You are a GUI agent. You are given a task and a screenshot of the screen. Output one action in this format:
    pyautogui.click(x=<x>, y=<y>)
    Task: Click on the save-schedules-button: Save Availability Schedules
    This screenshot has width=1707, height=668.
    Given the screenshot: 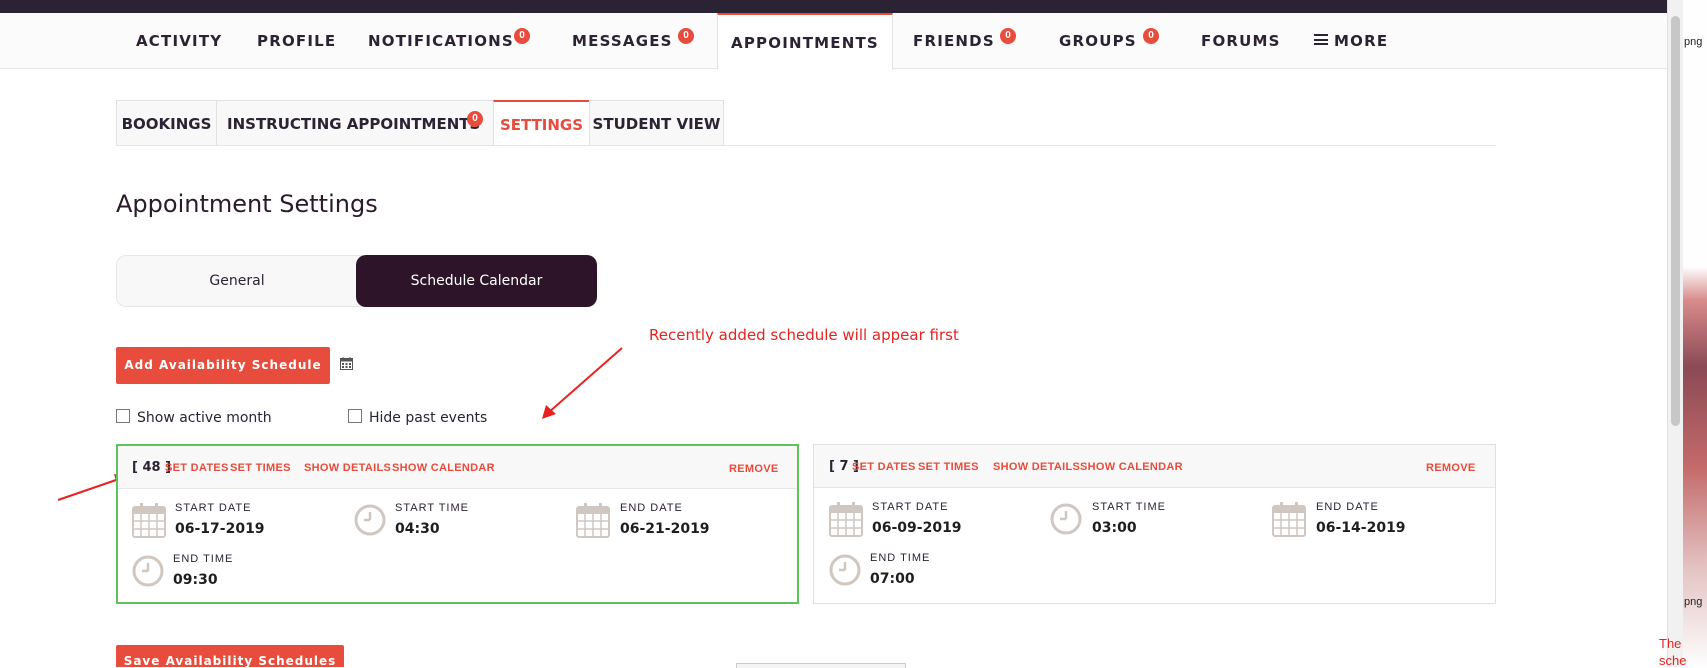 What is the action you would take?
    pyautogui.click(x=230, y=656)
    